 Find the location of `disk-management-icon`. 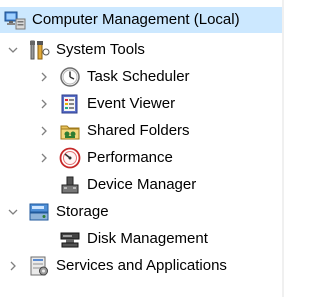

disk-management-icon is located at coordinates (70, 239).